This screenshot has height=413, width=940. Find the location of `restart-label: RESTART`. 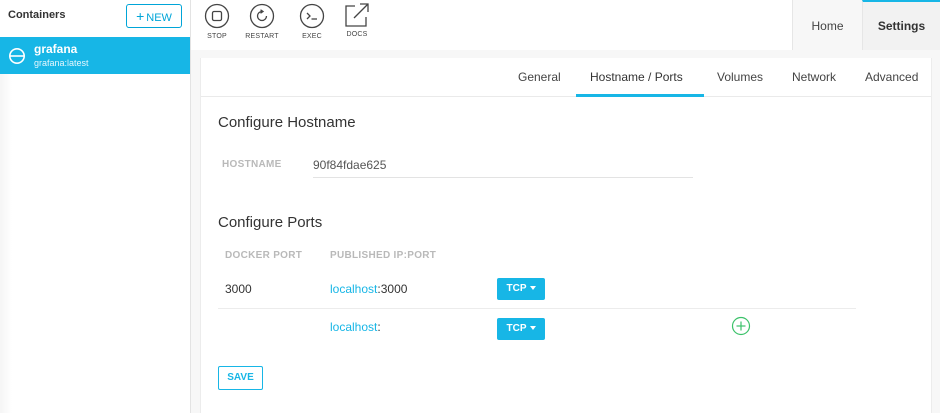

restart-label: RESTART is located at coordinates (262, 36).